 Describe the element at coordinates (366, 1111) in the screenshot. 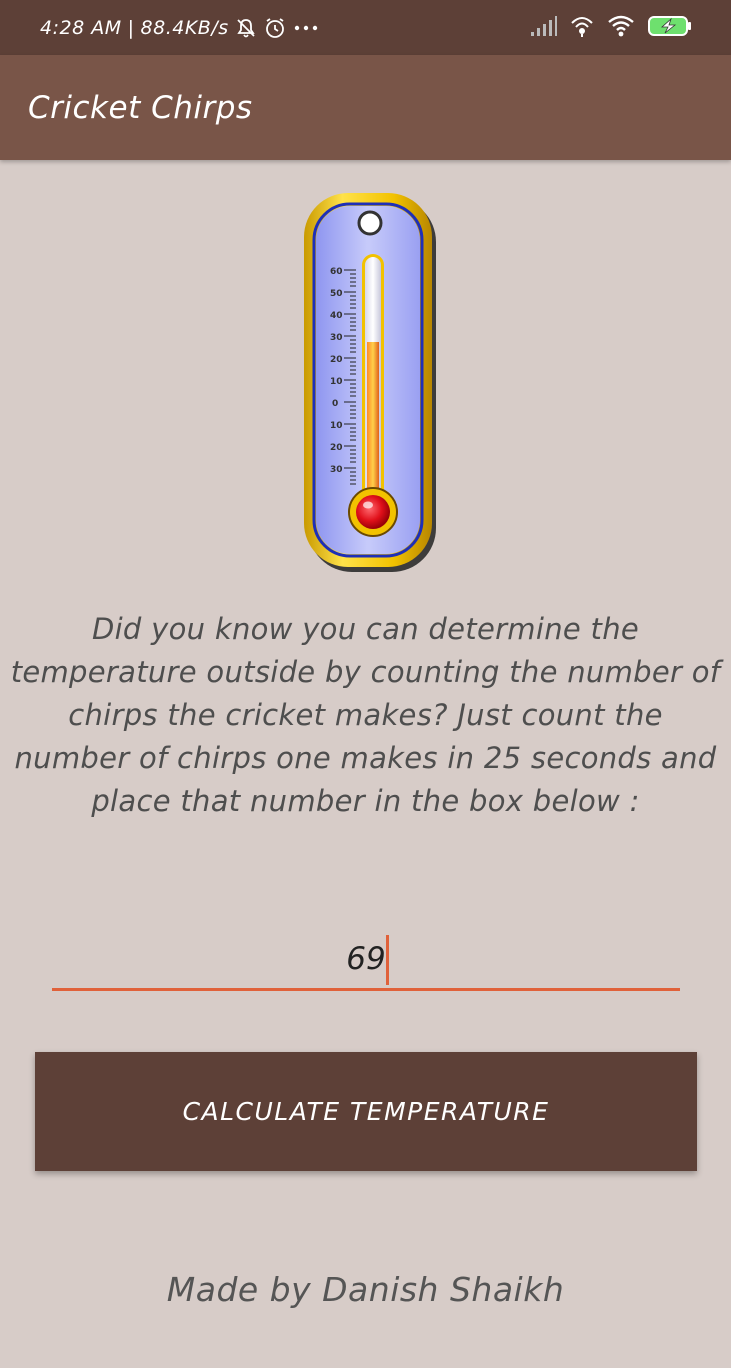

I see `calculate-temperature-button: CALCULATE TEMPERATURE` at that location.